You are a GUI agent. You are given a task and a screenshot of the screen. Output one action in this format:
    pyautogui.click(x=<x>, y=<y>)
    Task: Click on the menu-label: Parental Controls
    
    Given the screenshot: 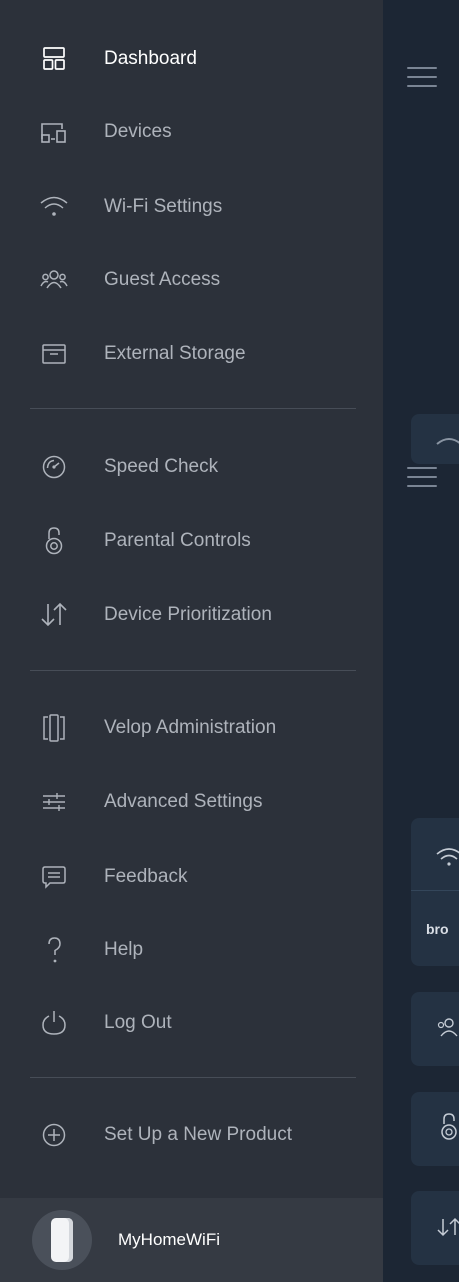 What is the action you would take?
    pyautogui.click(x=177, y=540)
    